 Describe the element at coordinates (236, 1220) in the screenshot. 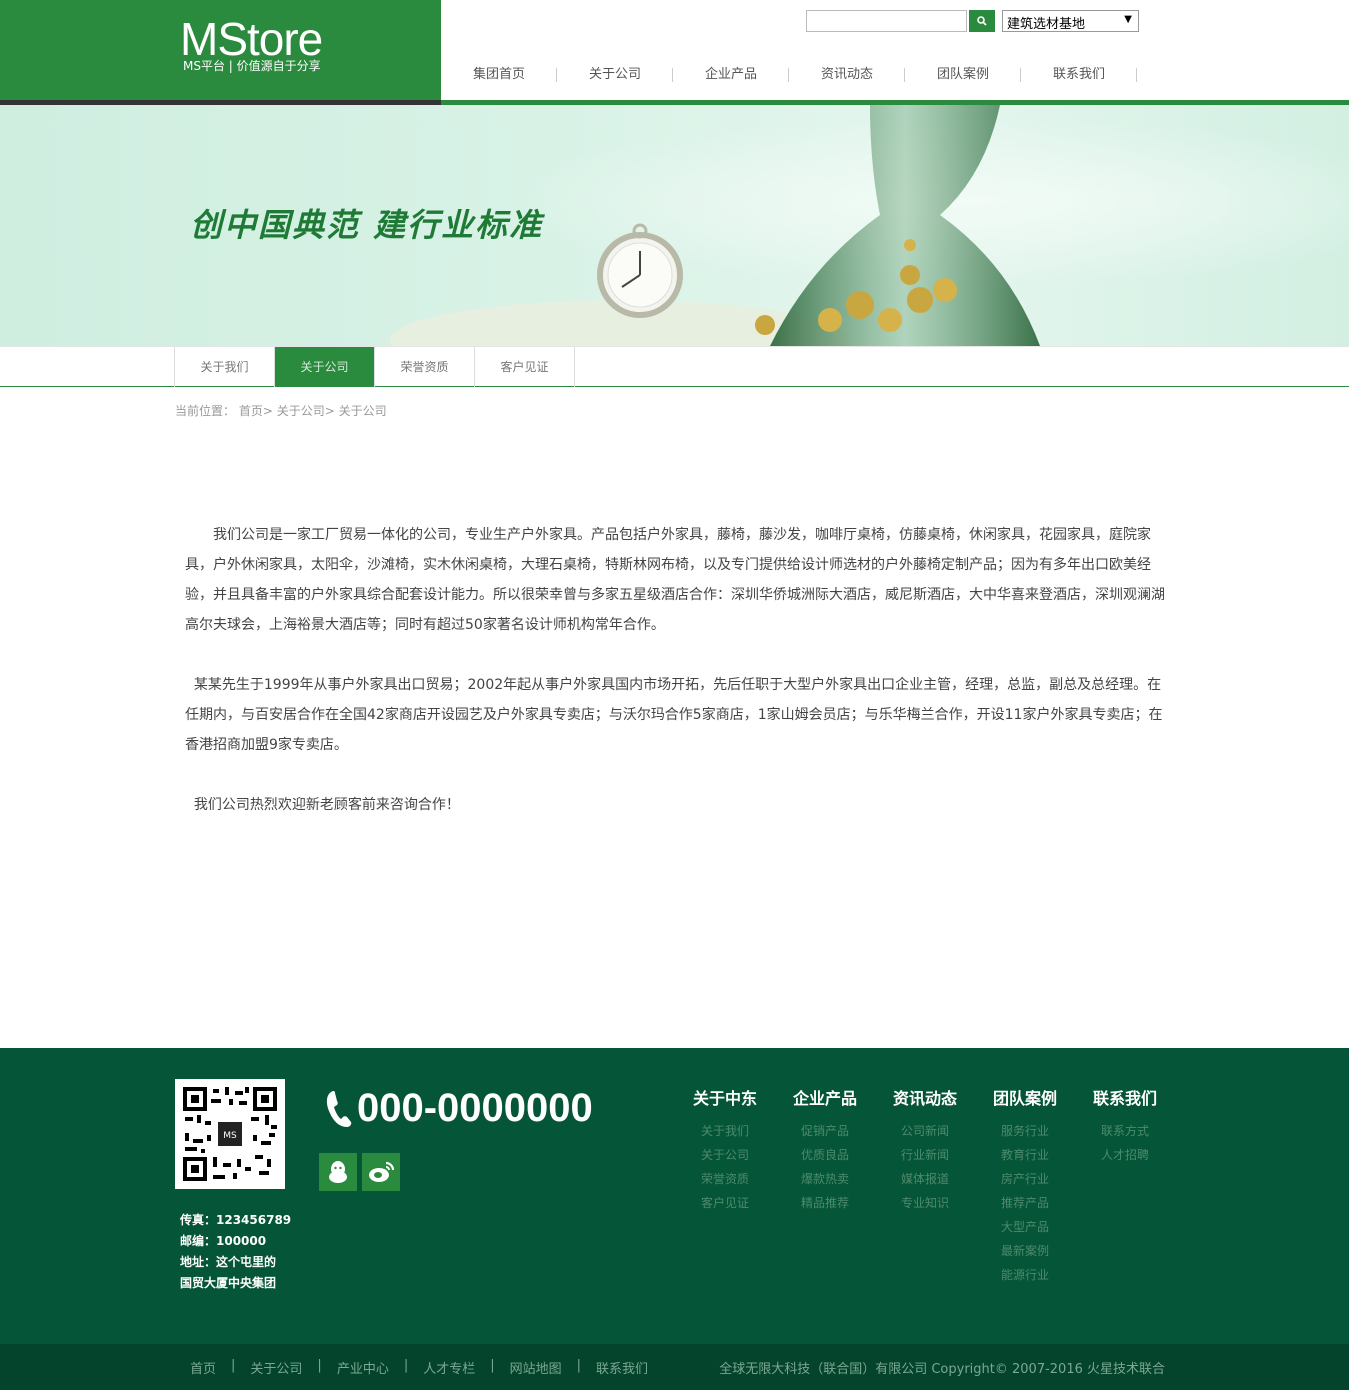

I see `fax: 传真：123456789` at that location.